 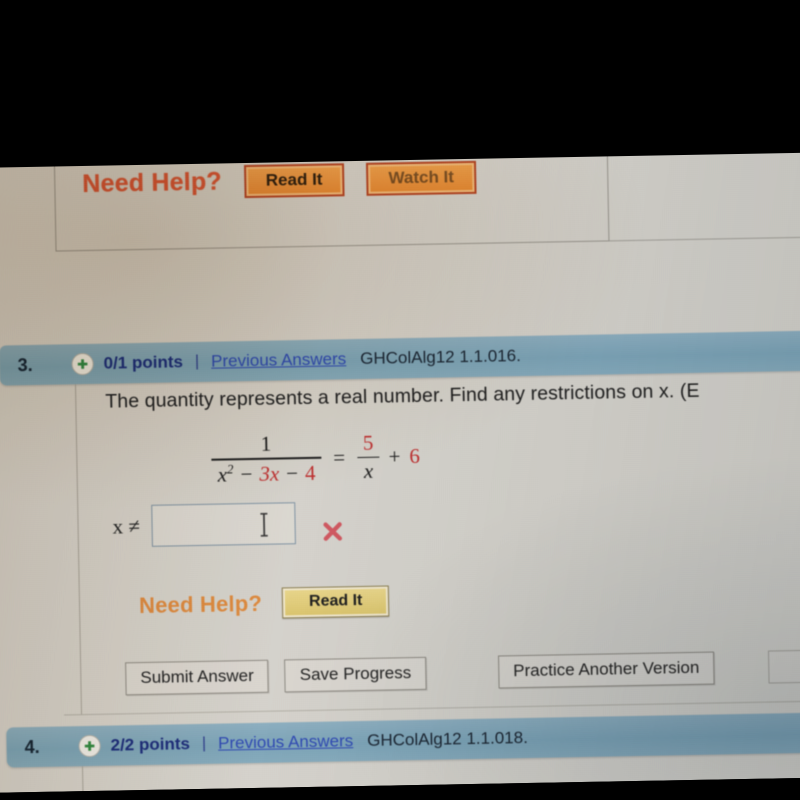 What do you see at coordinates (150, 744) in the screenshot?
I see `question-4-points: 2/2 points` at bounding box center [150, 744].